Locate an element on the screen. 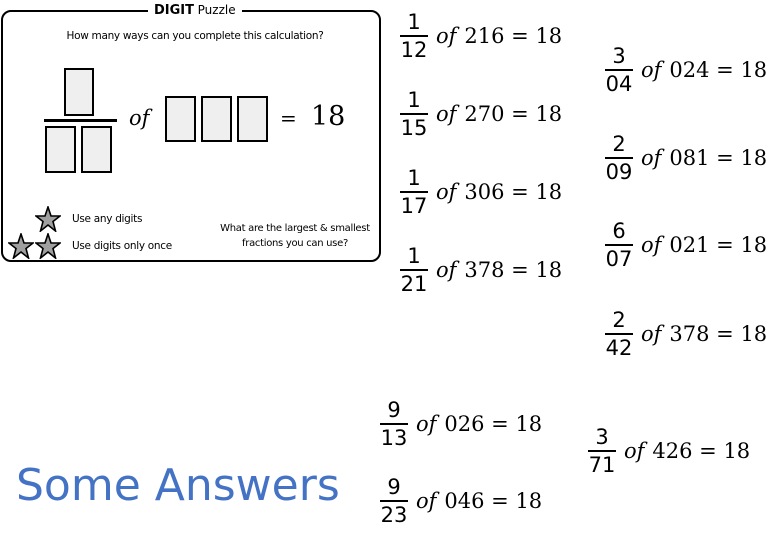 Image resolution: width=780 pixels, height=540 pixels. denominator: 21 is located at coordinates (414, 284).